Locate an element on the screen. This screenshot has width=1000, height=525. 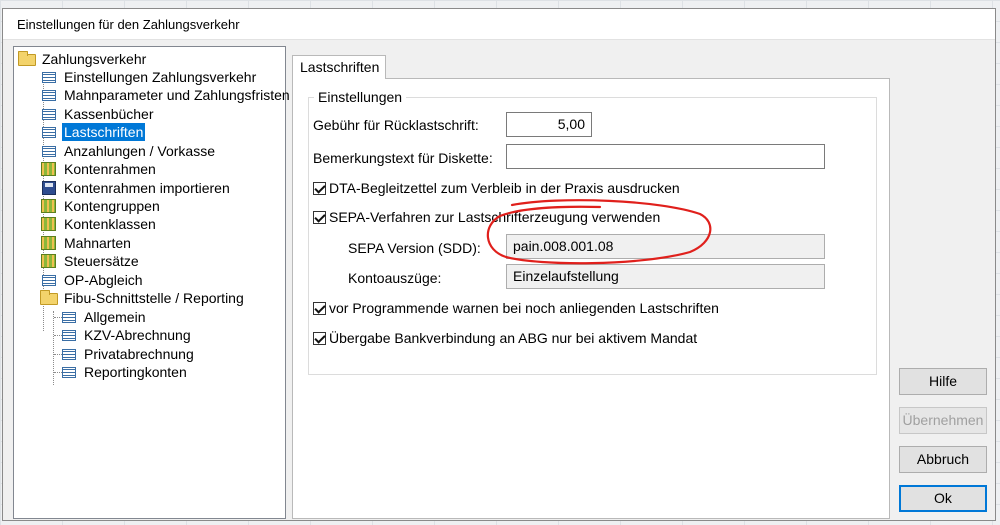
tab-lastschriften: Lastschriften is located at coordinates (339, 67).